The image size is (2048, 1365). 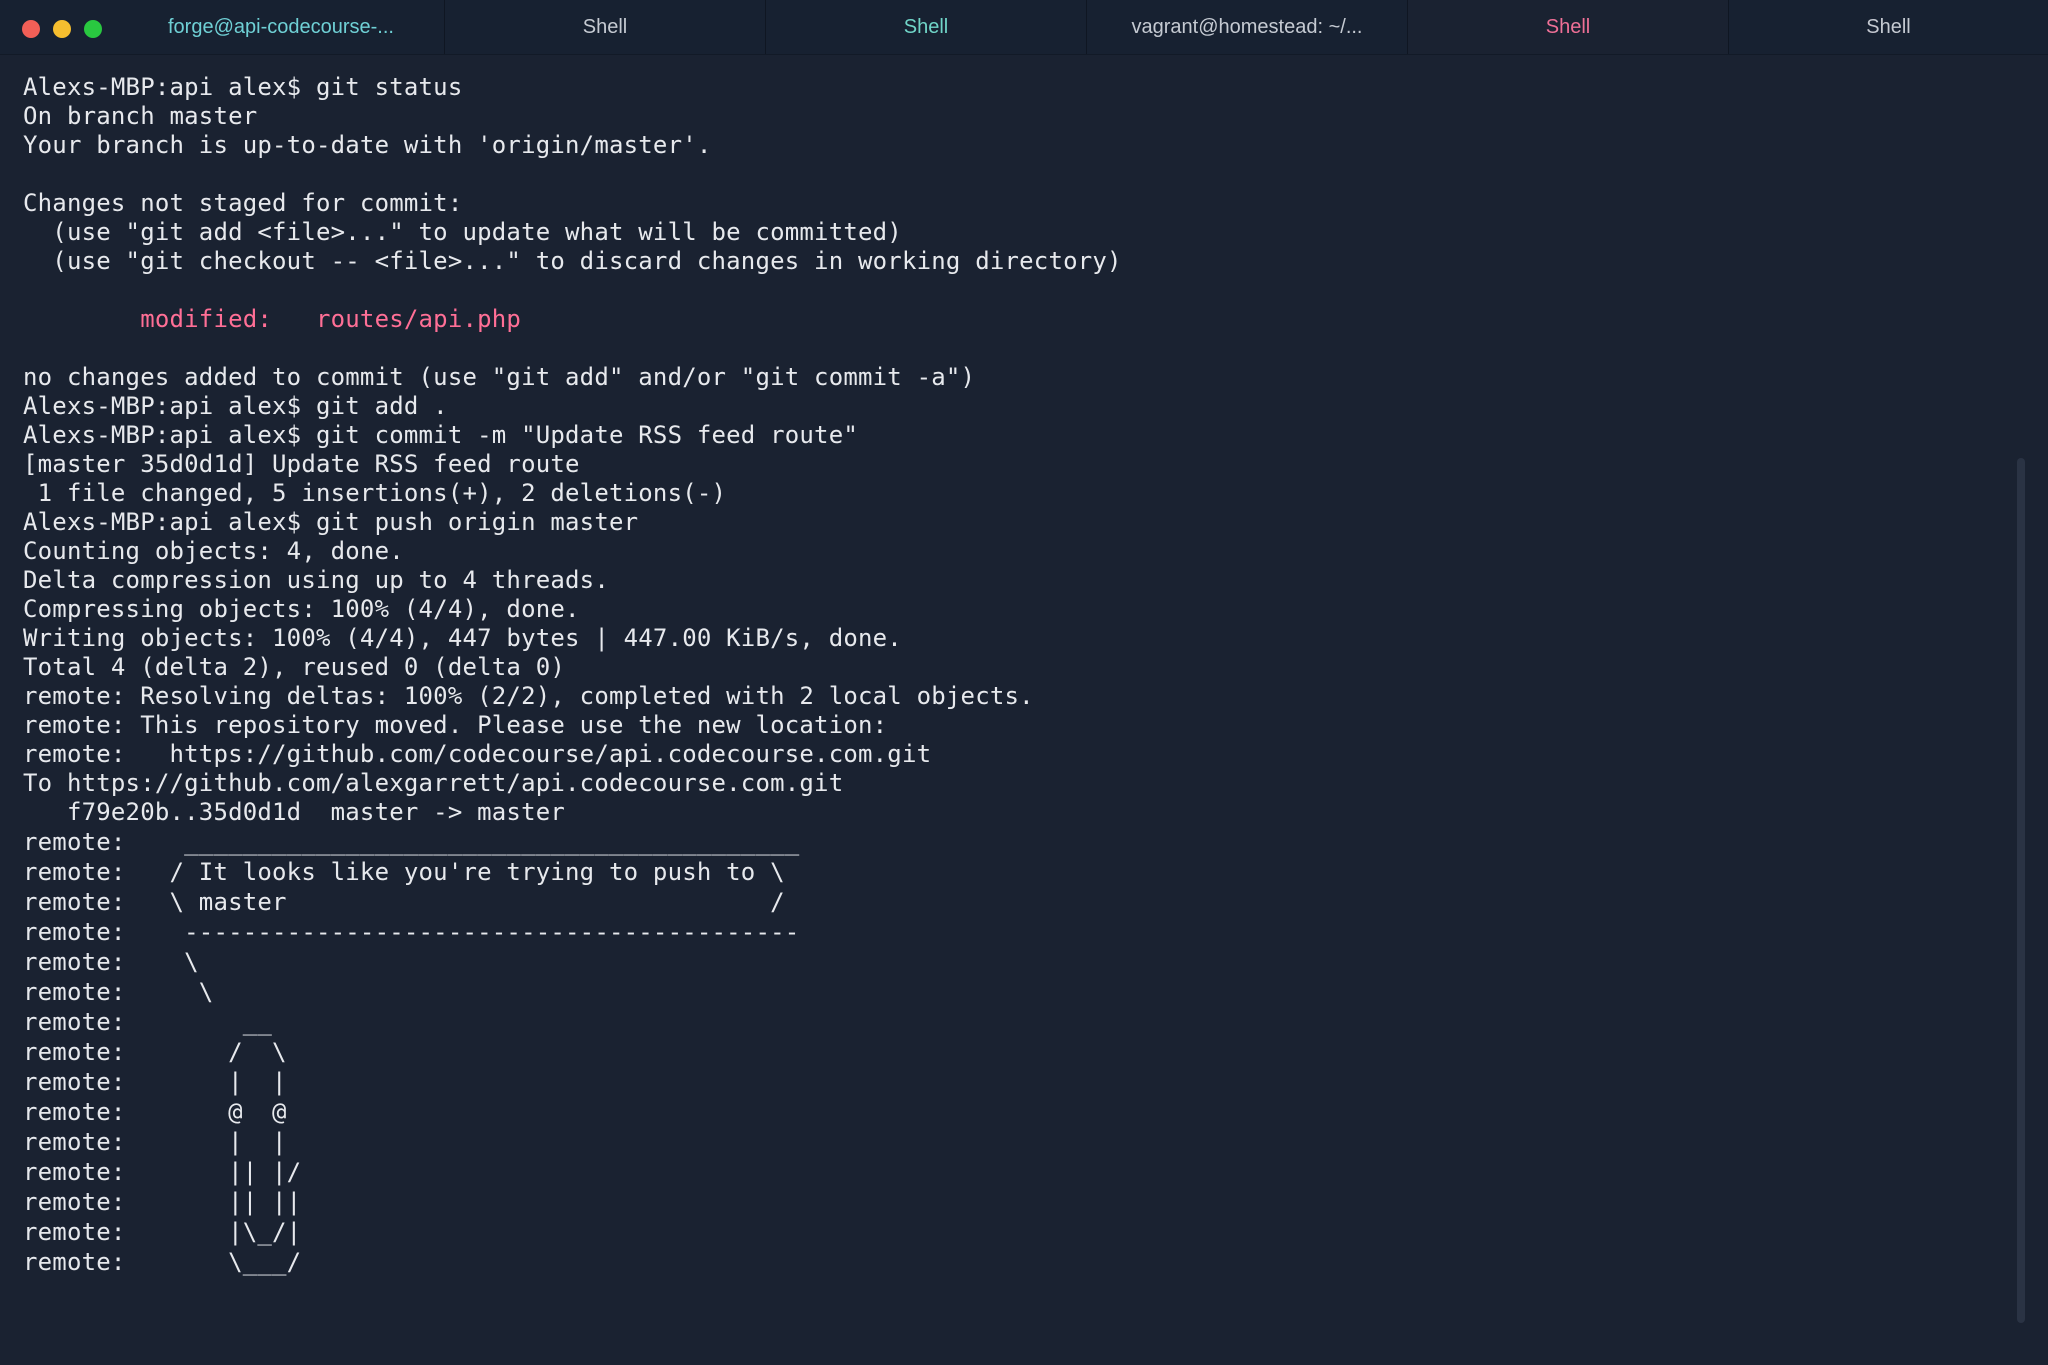 What do you see at coordinates (301, 609) in the screenshot?
I see `terminal-line: Compressing objects: 100% (4/4), done.` at bounding box center [301, 609].